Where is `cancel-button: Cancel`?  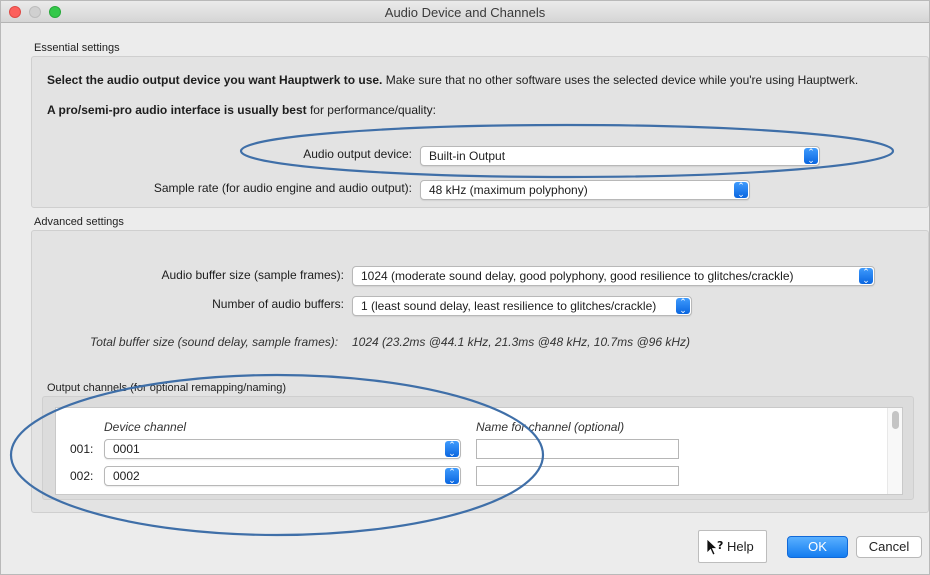
cancel-button: Cancel is located at coordinates (889, 547).